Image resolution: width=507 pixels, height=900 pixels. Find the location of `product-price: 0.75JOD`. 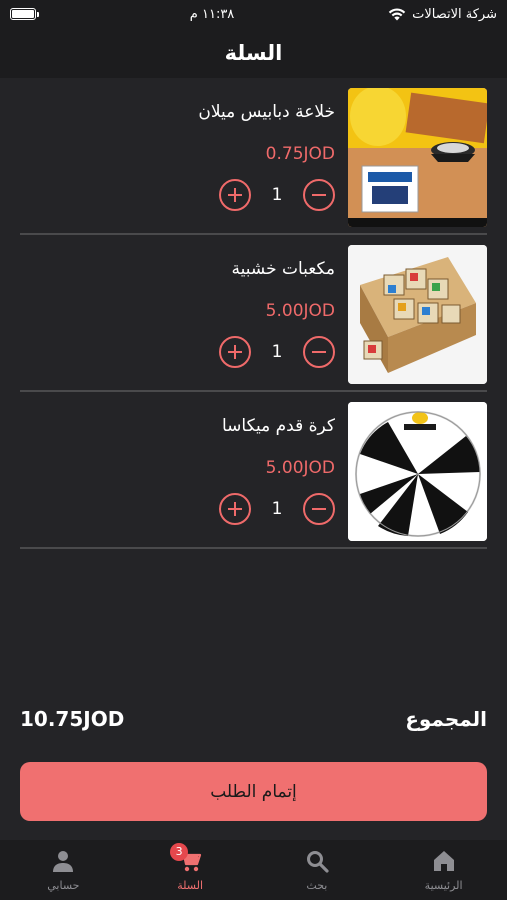

product-price: 0.75JOD is located at coordinates (300, 154).